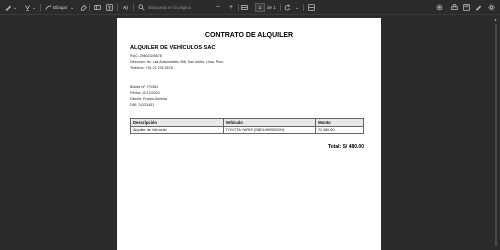 Image resolution: width=500 pixels, height=250 pixels. Describe the element at coordinates (146, 56) in the screenshot. I see `company-ruc: RUC: 20602345678` at that location.